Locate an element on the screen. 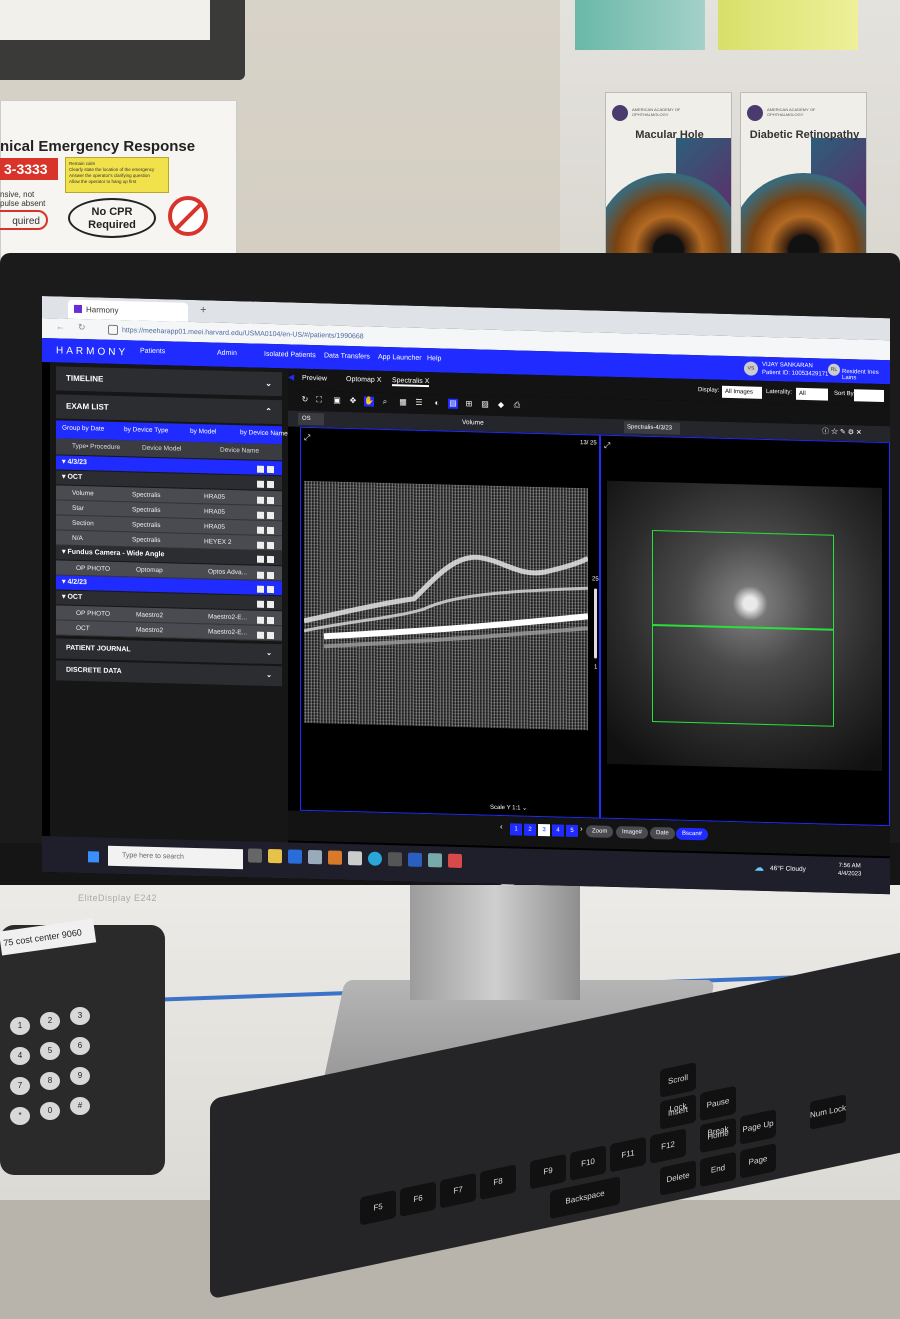 The image size is (900, 1319). prev-page-icon: ‹ is located at coordinates (501, 826).